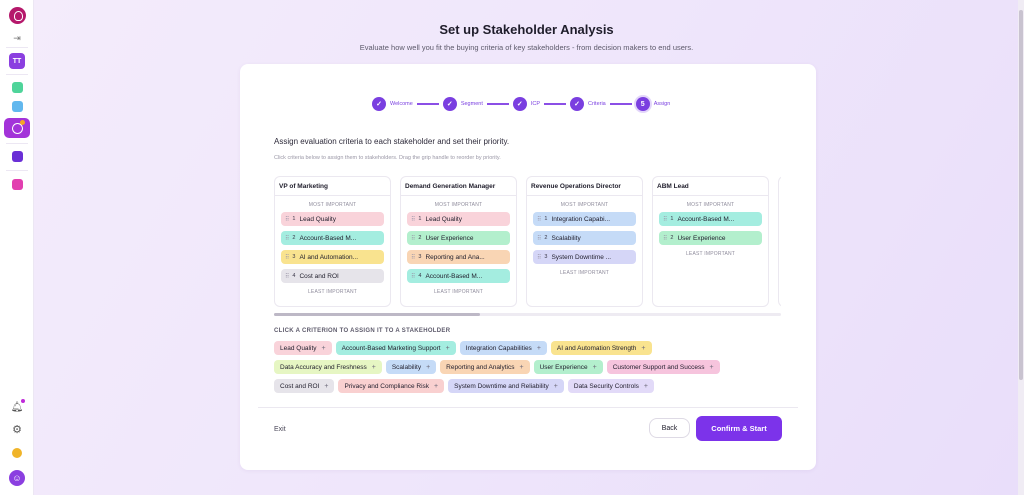  I want to click on priority-number: 4, so click(420, 276).